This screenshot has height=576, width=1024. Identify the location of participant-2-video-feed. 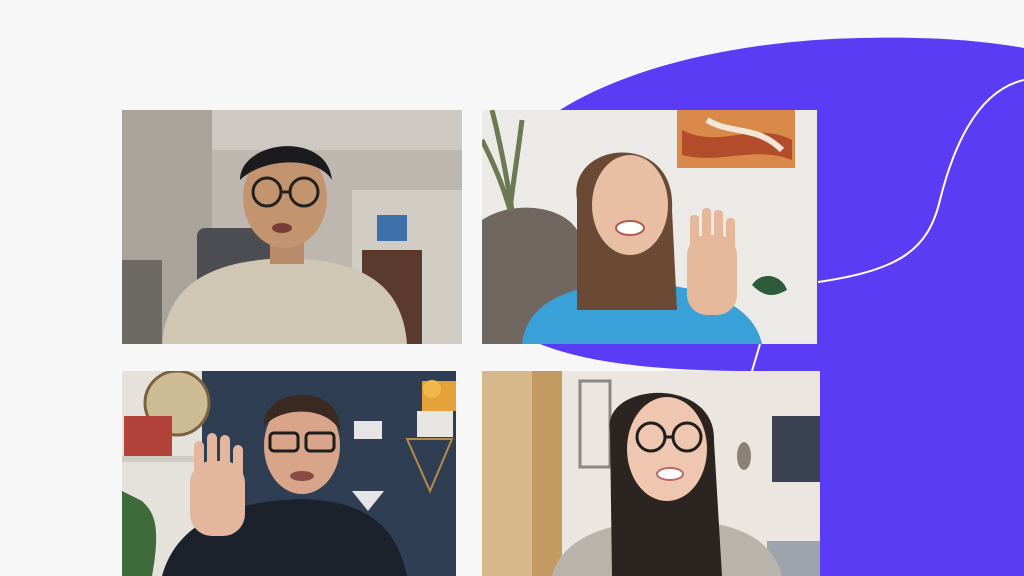
(649, 227).